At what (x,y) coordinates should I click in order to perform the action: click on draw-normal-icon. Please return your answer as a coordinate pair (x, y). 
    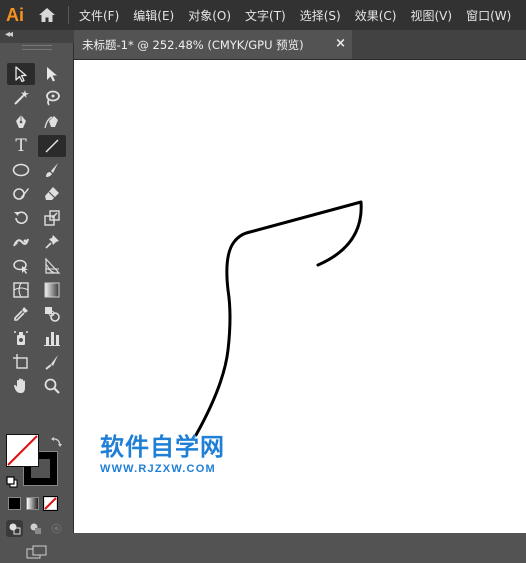
    Looking at the image, I should click on (15, 529).